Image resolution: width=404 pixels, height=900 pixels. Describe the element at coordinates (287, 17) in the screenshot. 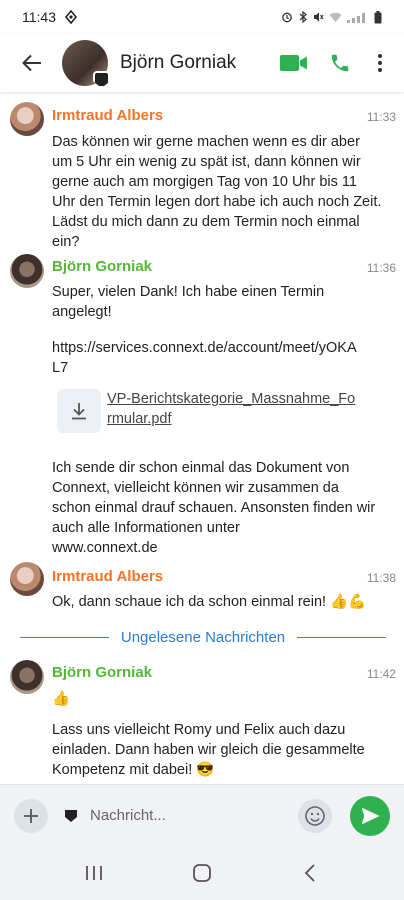

I see `alarm-icon` at that location.